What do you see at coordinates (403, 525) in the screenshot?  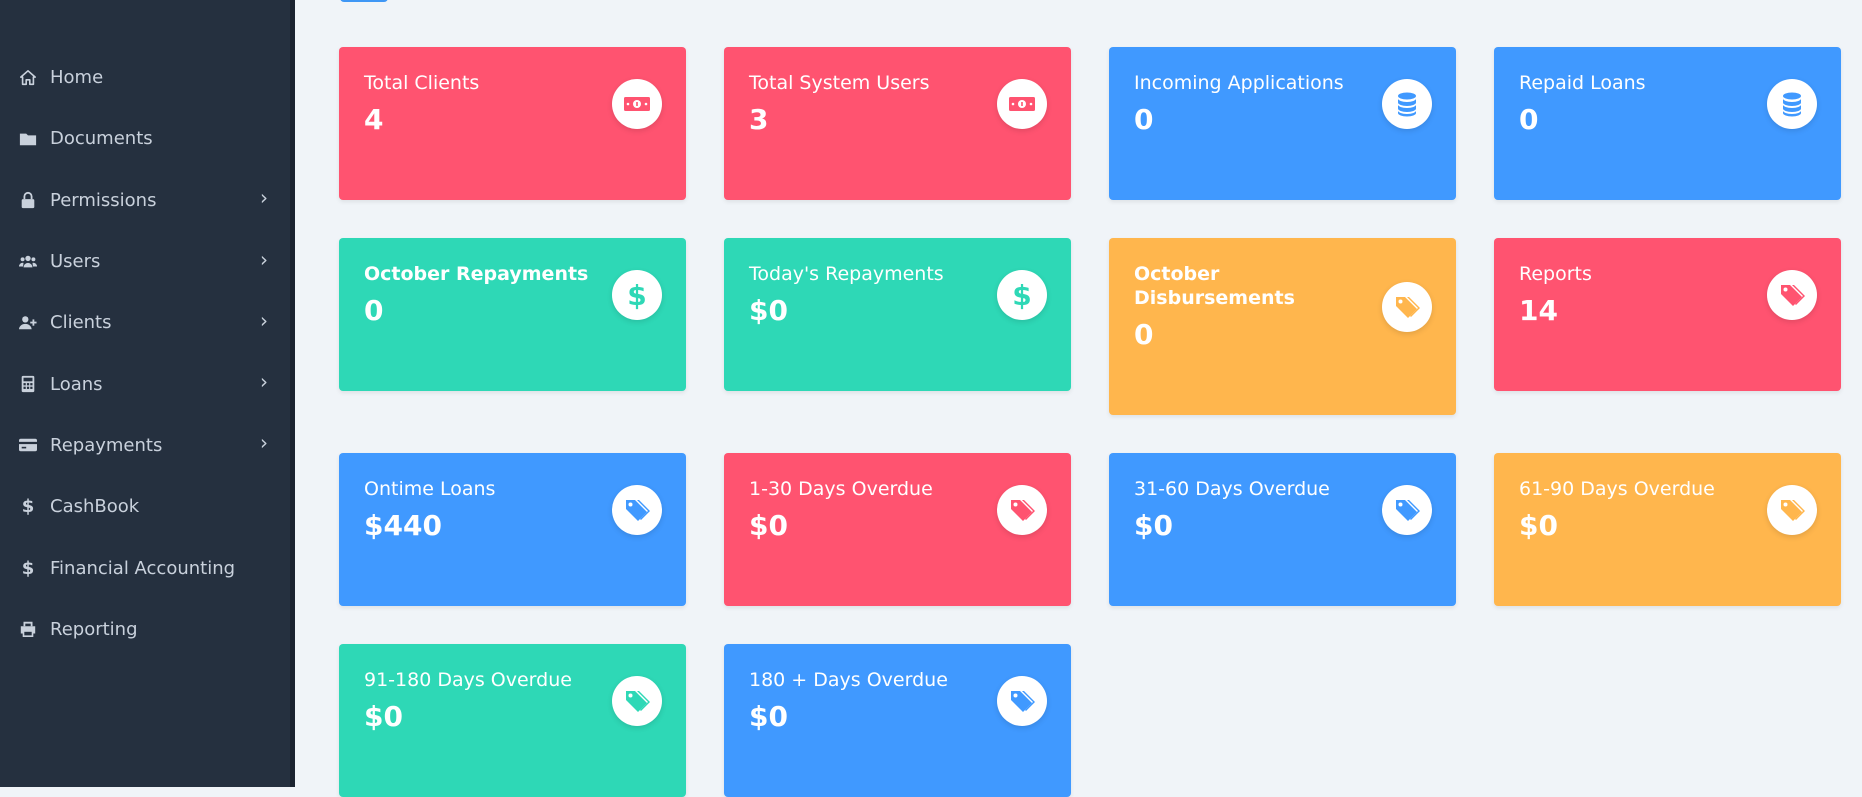 I see `card-value: $440` at bounding box center [403, 525].